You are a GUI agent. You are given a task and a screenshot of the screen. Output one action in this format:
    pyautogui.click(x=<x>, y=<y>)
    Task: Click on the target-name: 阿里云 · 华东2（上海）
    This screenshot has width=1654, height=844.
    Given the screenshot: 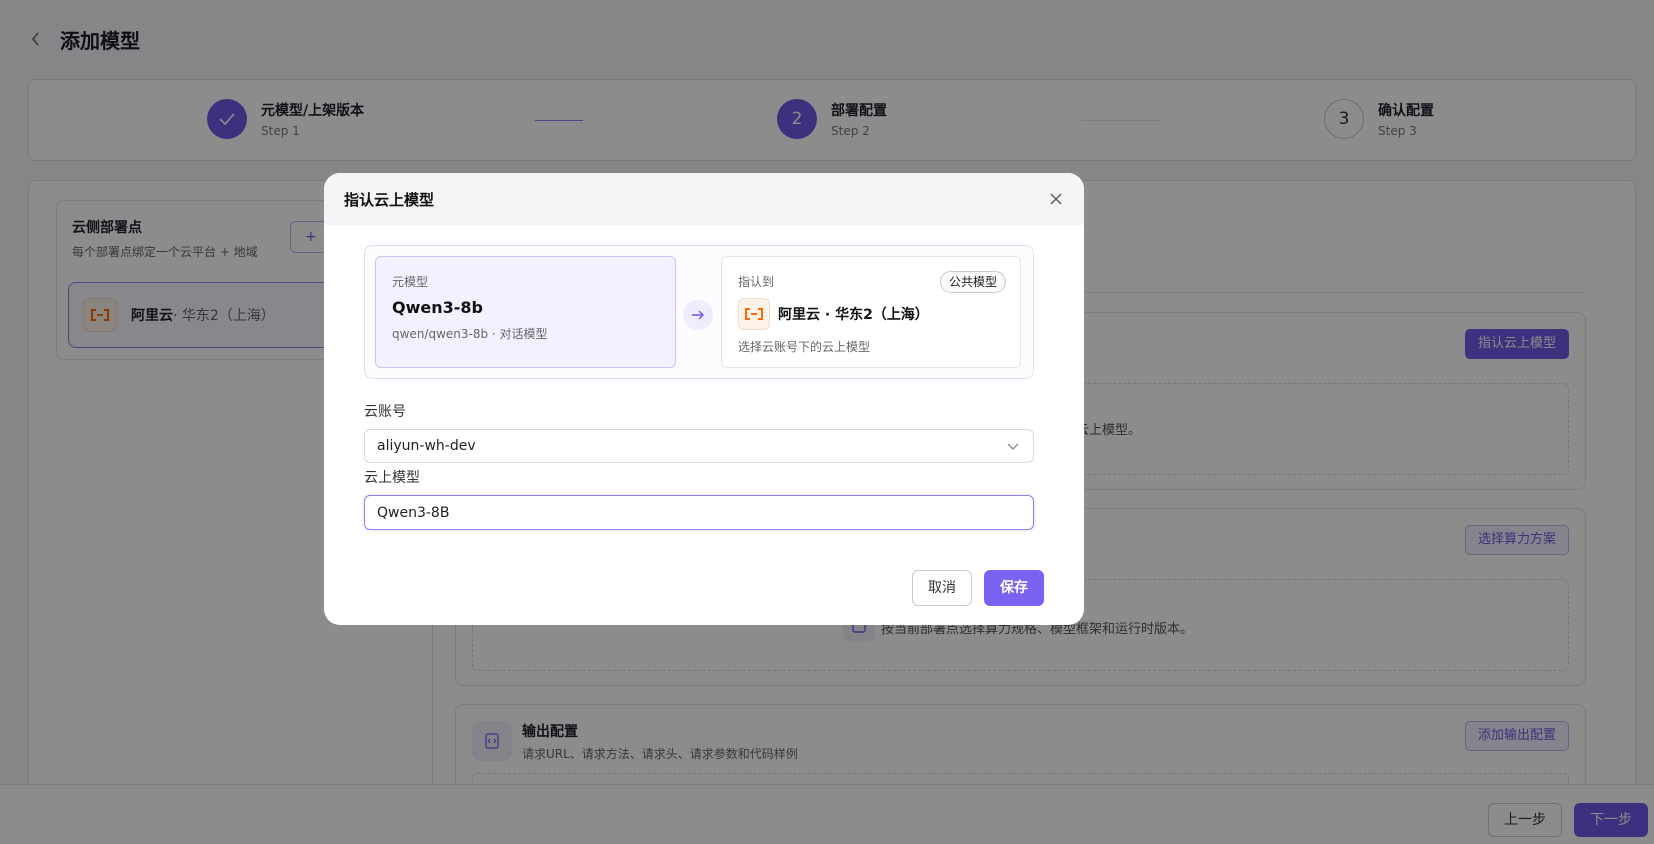 What is the action you would take?
    pyautogui.click(x=853, y=315)
    